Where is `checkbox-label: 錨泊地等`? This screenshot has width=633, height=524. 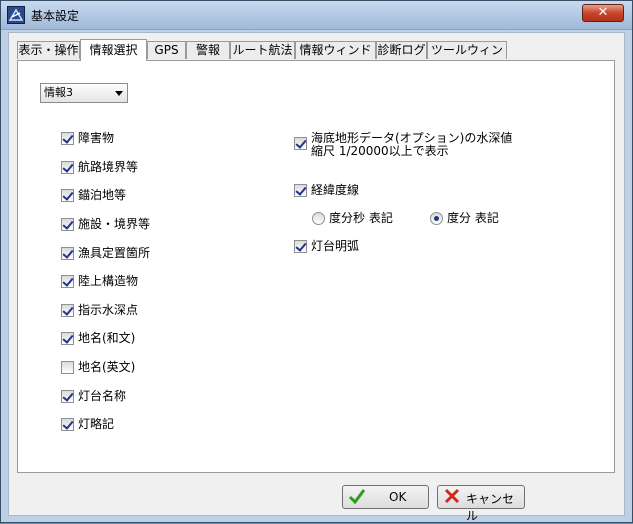
checkbox-label: 錨泊地等 is located at coordinates (102, 195).